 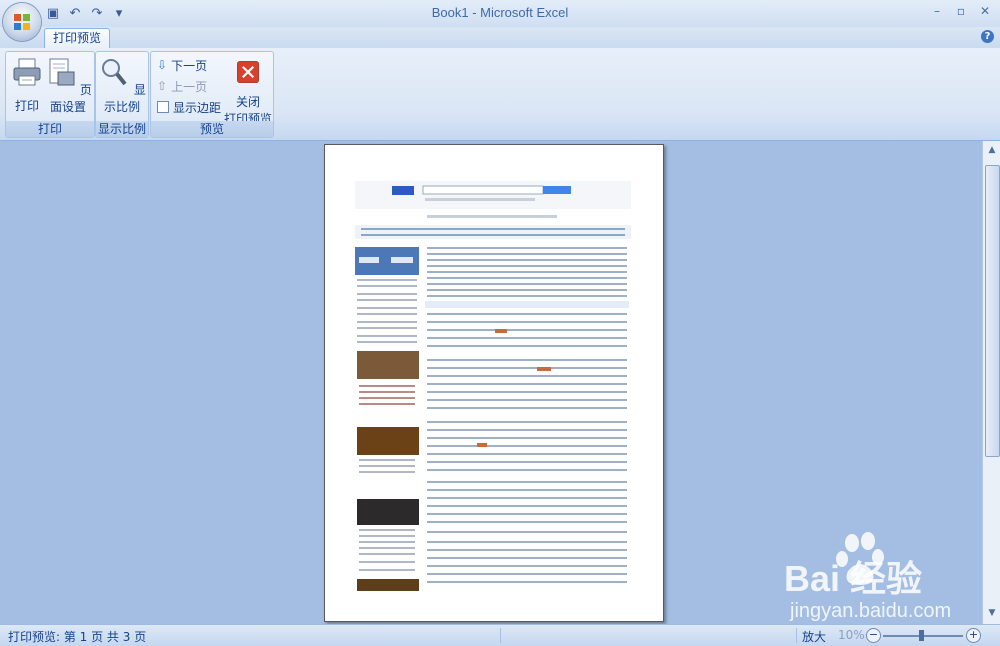 What do you see at coordinates (921, 635) in the screenshot?
I see `zoom-slider-thumb` at bounding box center [921, 635].